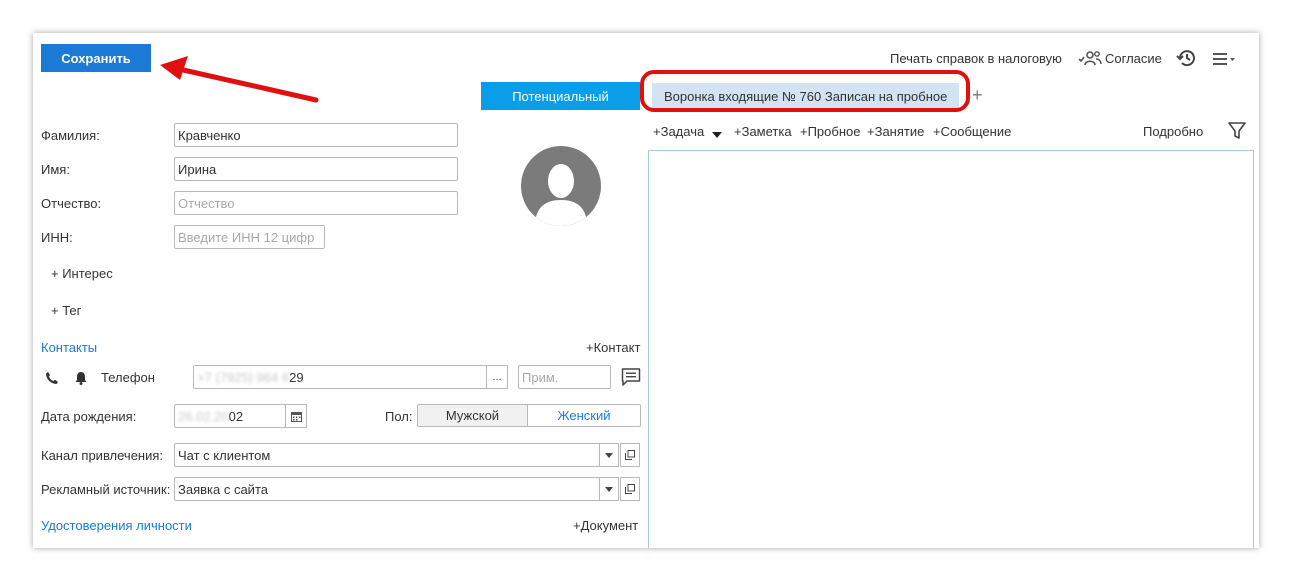 Image resolution: width=1291 pixels, height=581 pixels. Describe the element at coordinates (102, 455) in the screenshot. I see `channel-label: Канал привлечения:` at that location.